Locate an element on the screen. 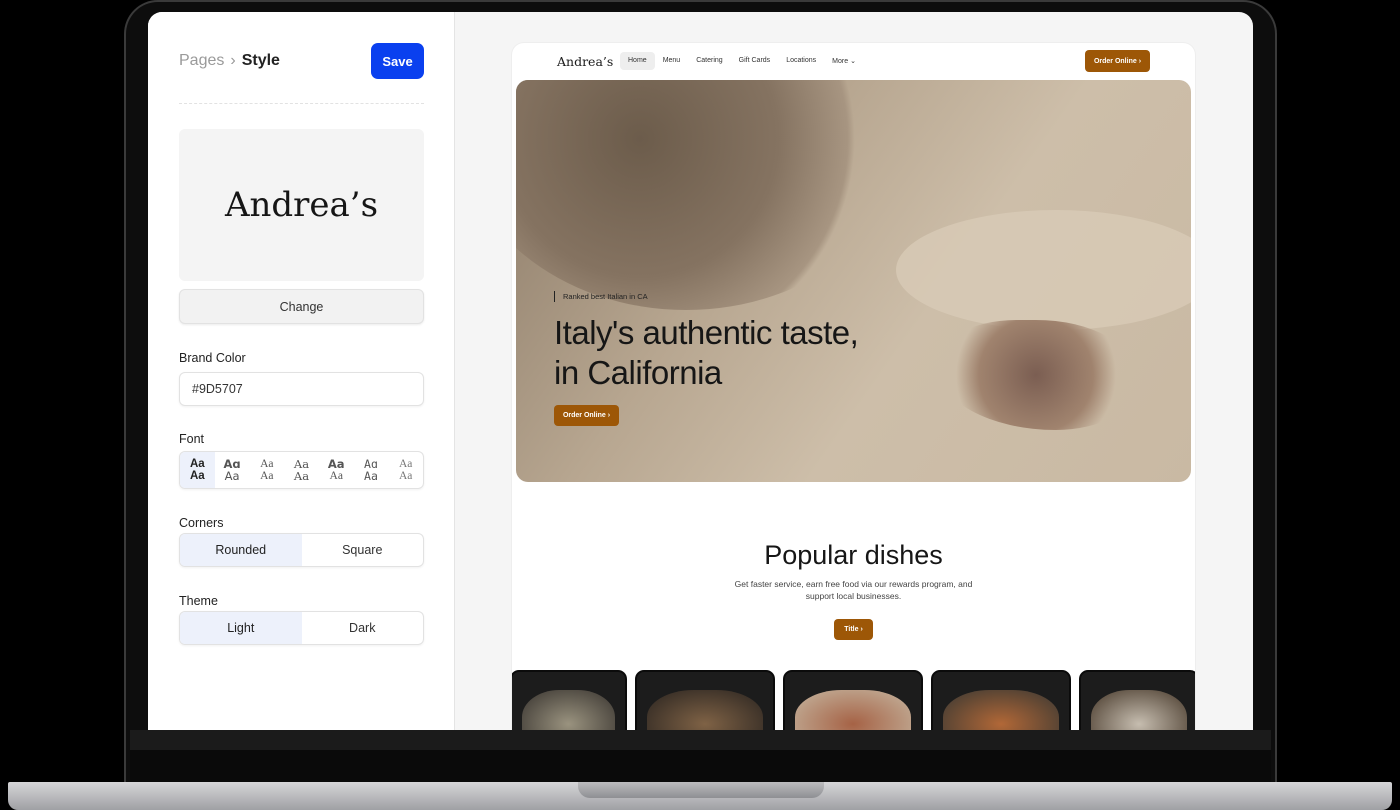  nav-home: Home is located at coordinates (637, 61).